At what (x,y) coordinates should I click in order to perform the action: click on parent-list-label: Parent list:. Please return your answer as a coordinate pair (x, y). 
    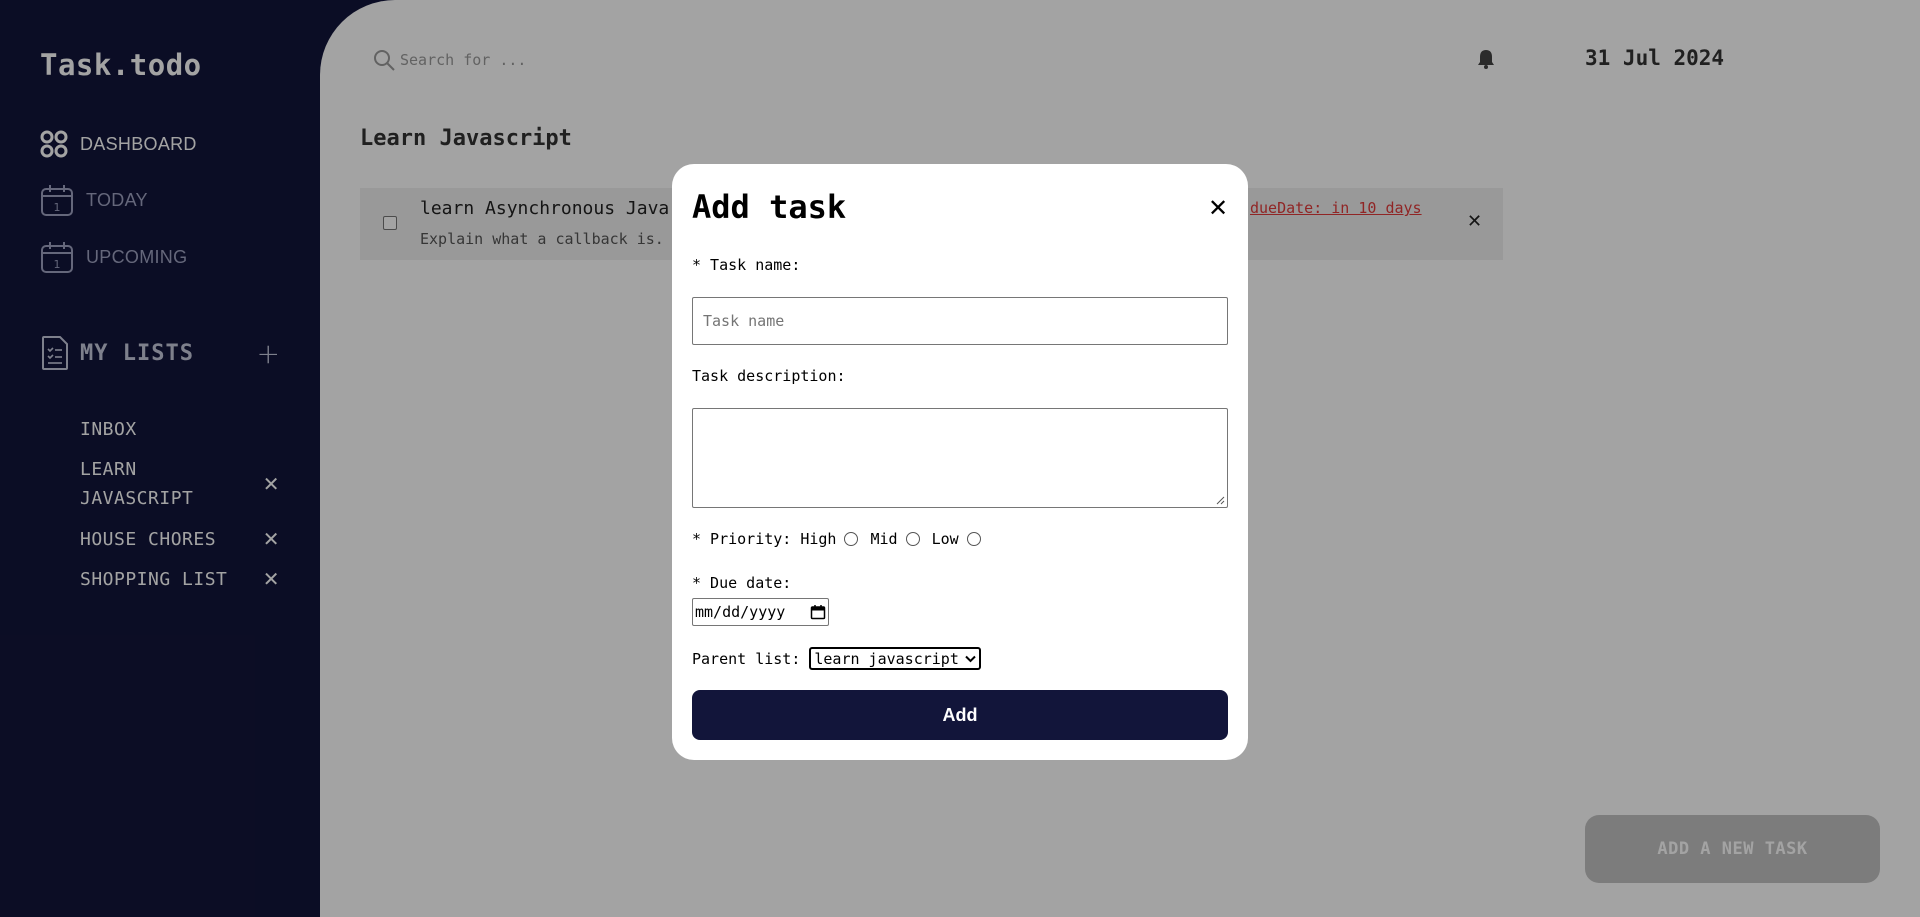
    Looking at the image, I should click on (746, 658).